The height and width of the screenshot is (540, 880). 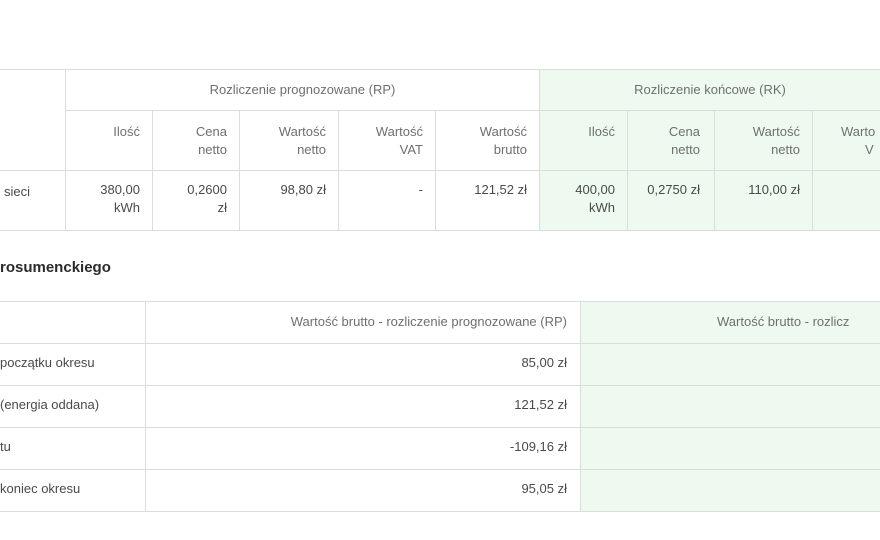 What do you see at coordinates (33, 201) in the screenshot?
I see `table-row-label: sieci` at bounding box center [33, 201].